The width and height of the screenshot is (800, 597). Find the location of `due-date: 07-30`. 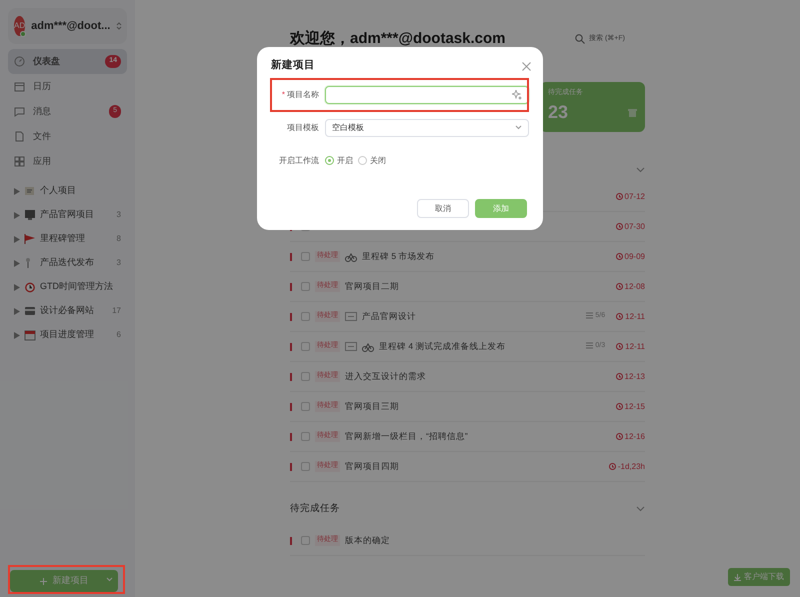

due-date: 07-30 is located at coordinates (630, 226).